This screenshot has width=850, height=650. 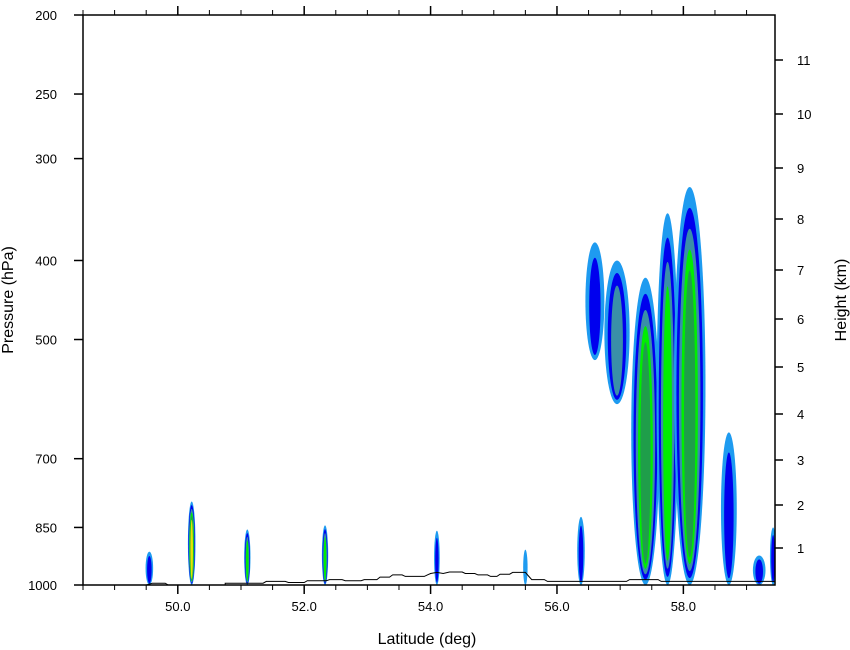 I want to click on x-tick-label-4: 58.0, so click(x=683, y=606).